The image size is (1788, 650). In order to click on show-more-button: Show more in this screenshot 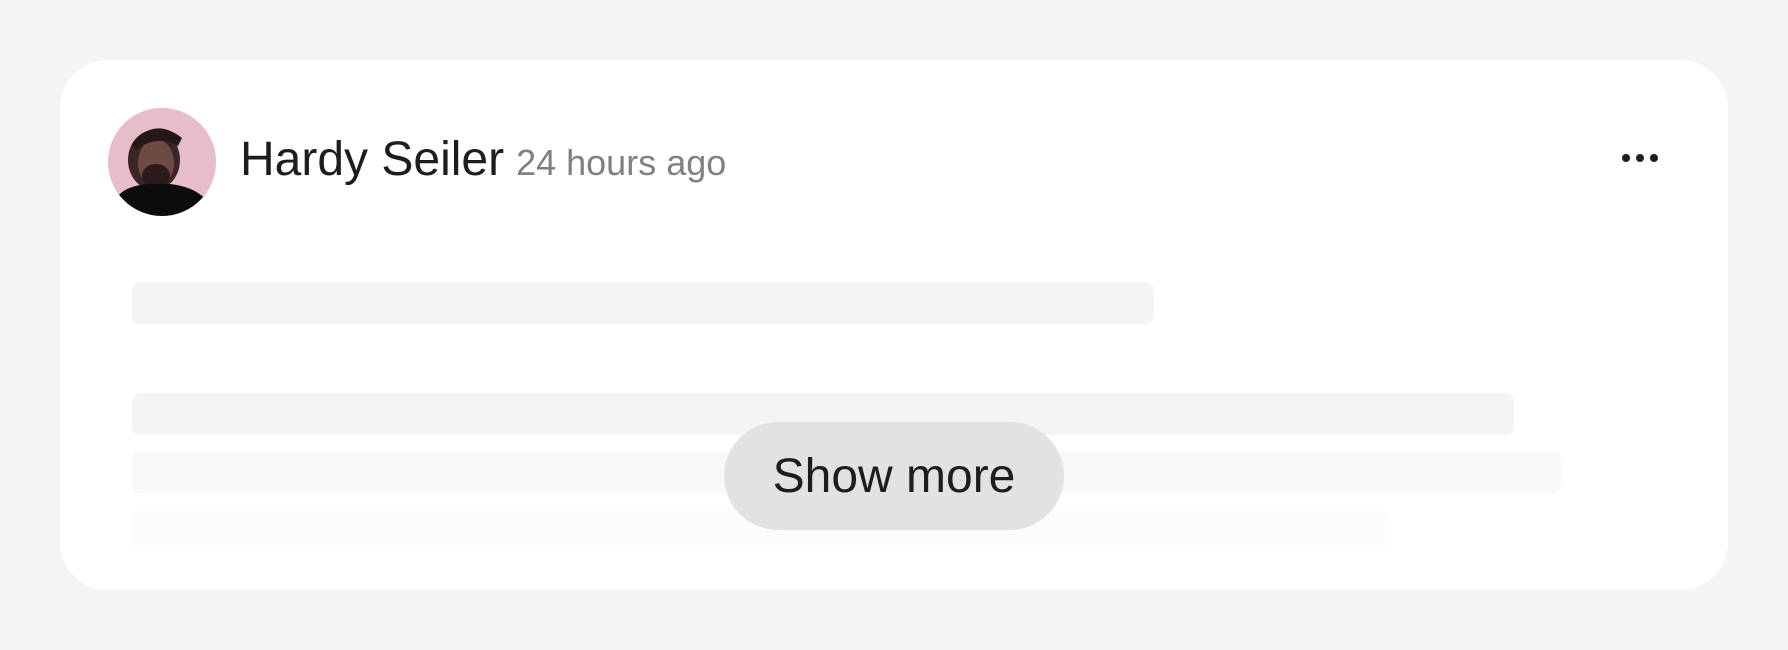, I will do `click(894, 476)`.